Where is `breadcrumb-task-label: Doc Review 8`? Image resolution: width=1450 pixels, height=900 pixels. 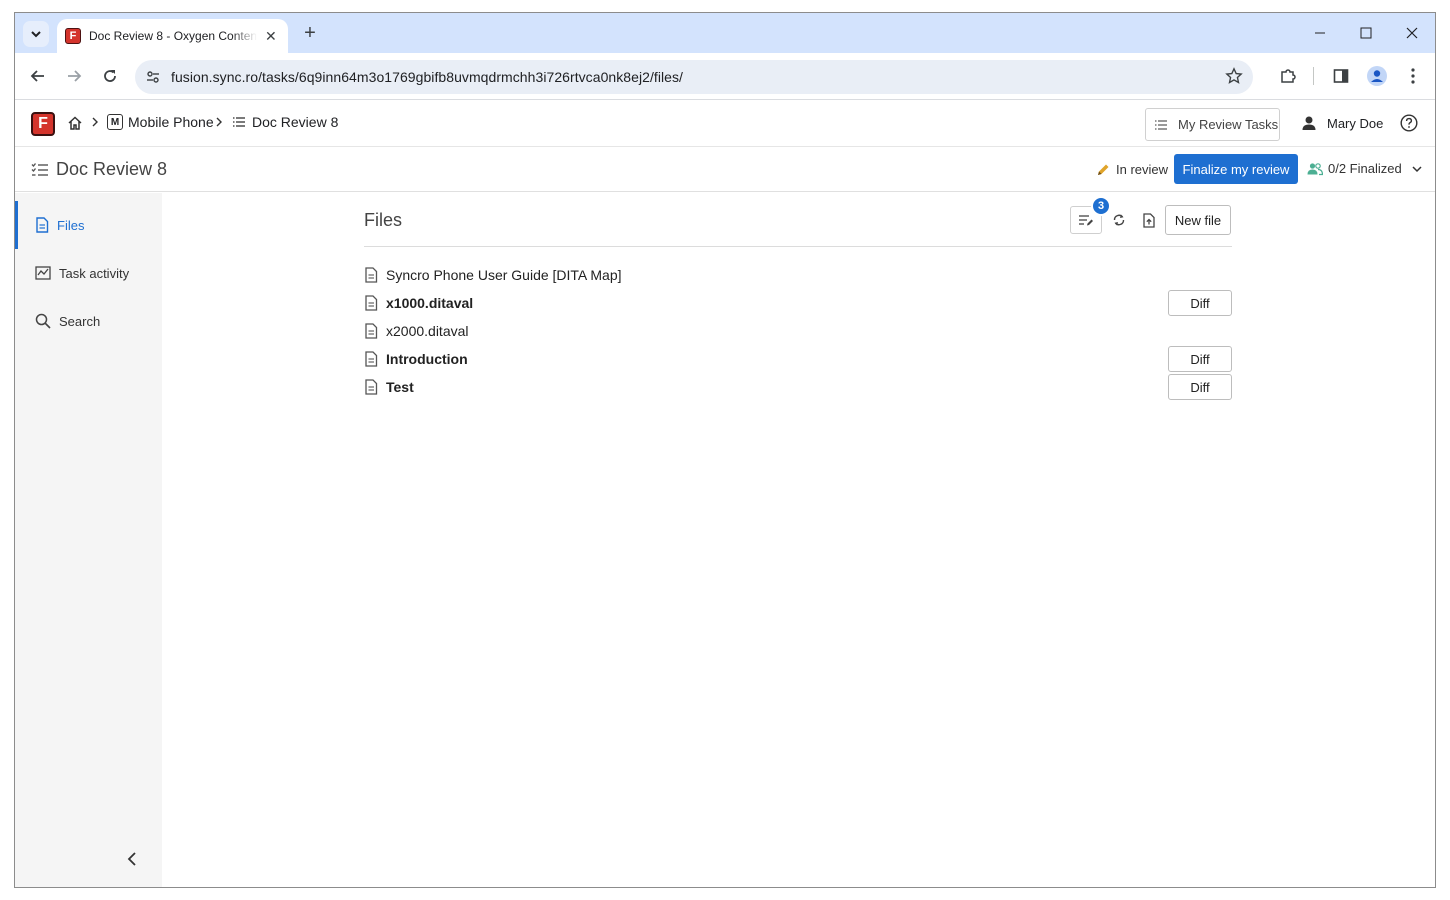 breadcrumb-task-label: Doc Review 8 is located at coordinates (295, 122).